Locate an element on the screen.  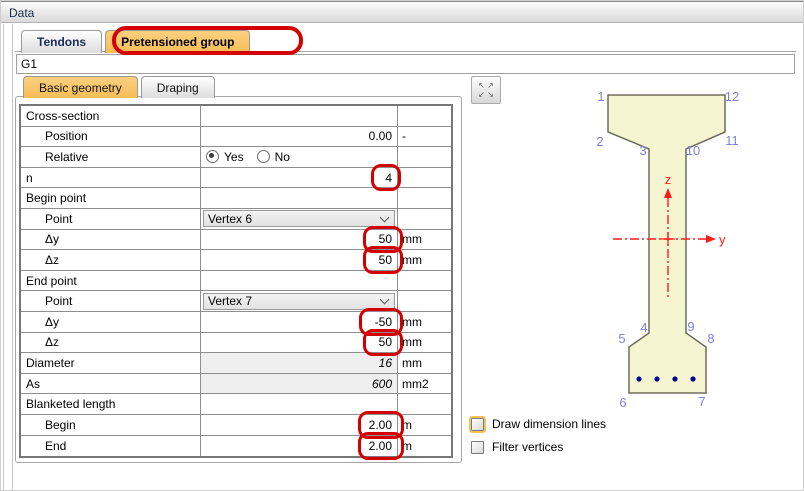
table-row-begin-point-vertex: Point Vertex 6 is located at coordinates (236, 219).